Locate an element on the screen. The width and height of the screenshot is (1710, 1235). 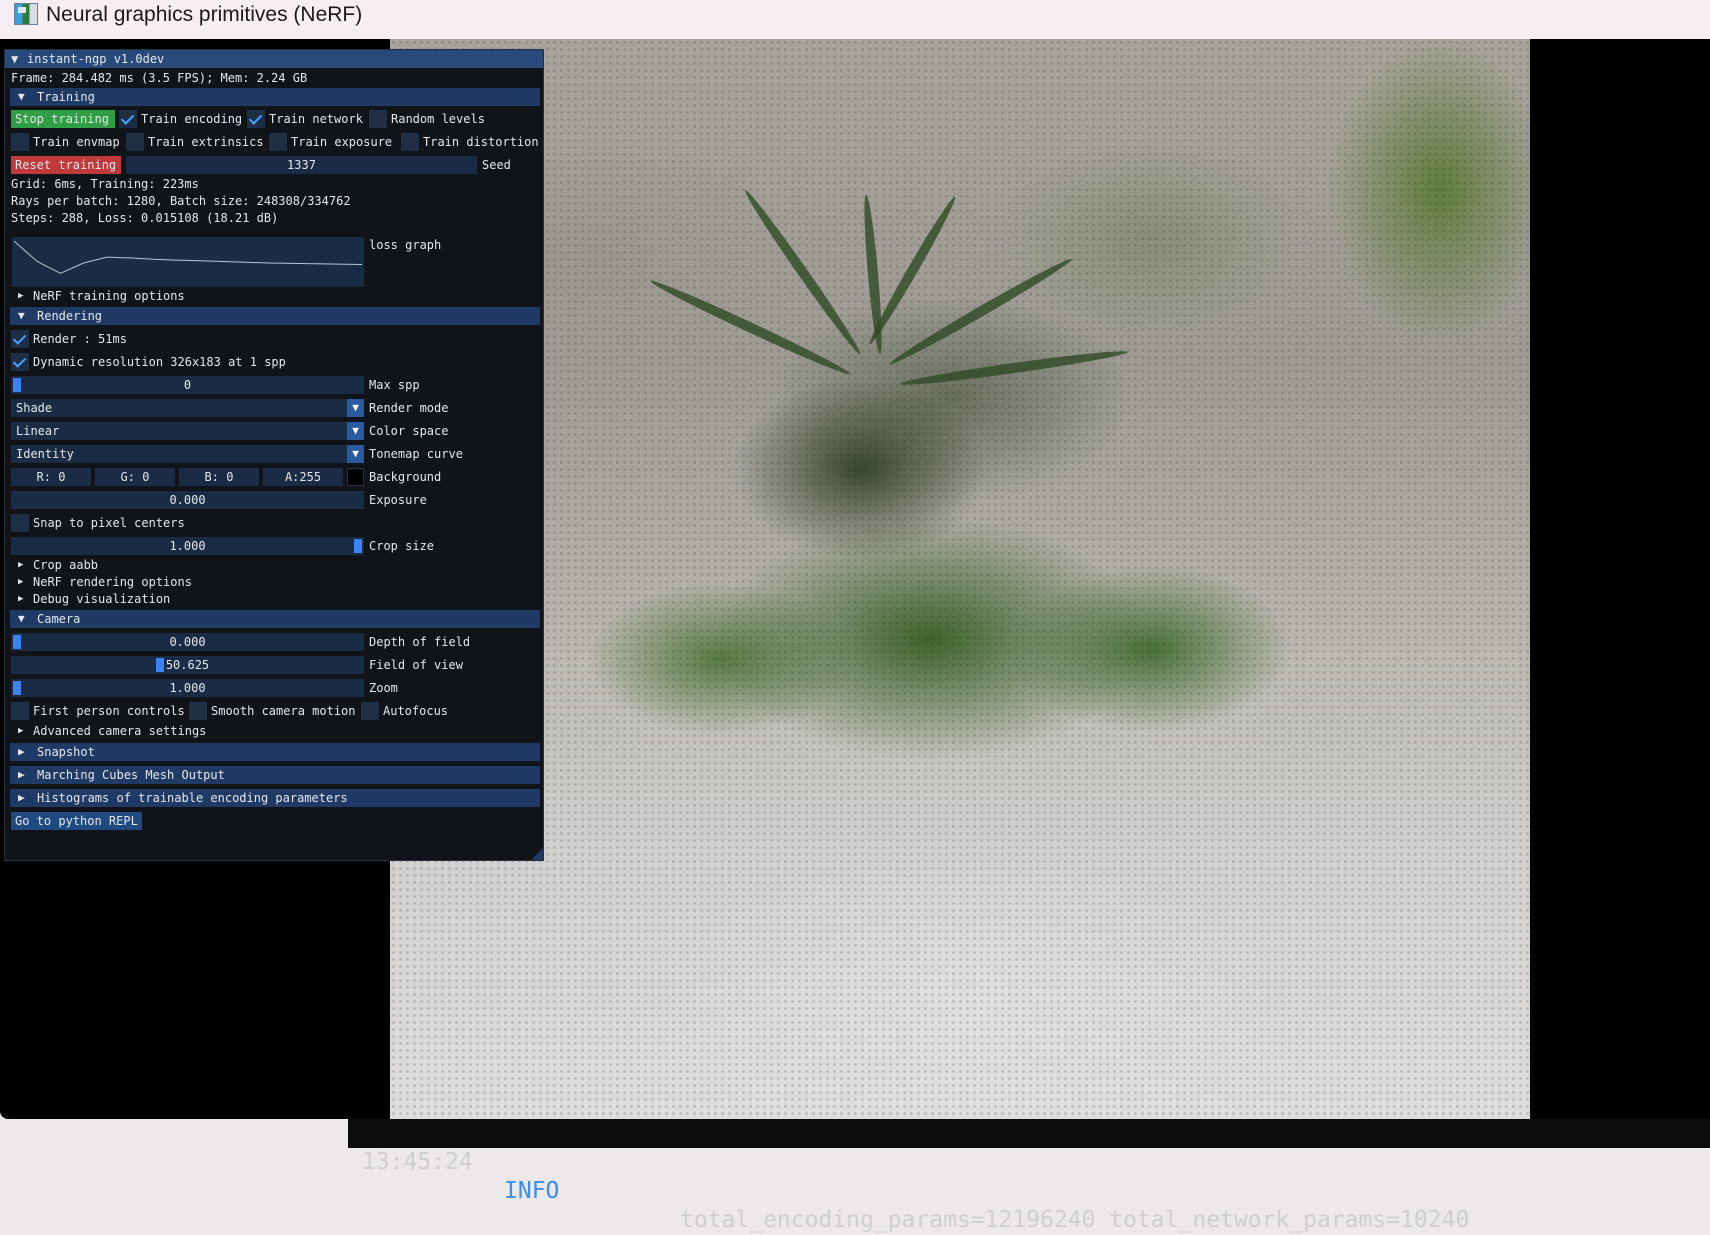
crop-size-slider: 1.000 is located at coordinates (187, 546).